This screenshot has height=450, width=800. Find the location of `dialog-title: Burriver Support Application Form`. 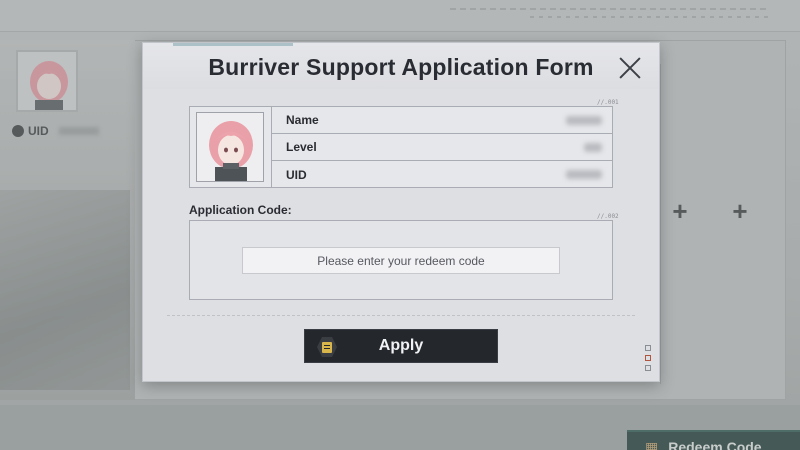

dialog-title: Burriver Support Application Form is located at coordinates (401, 67).